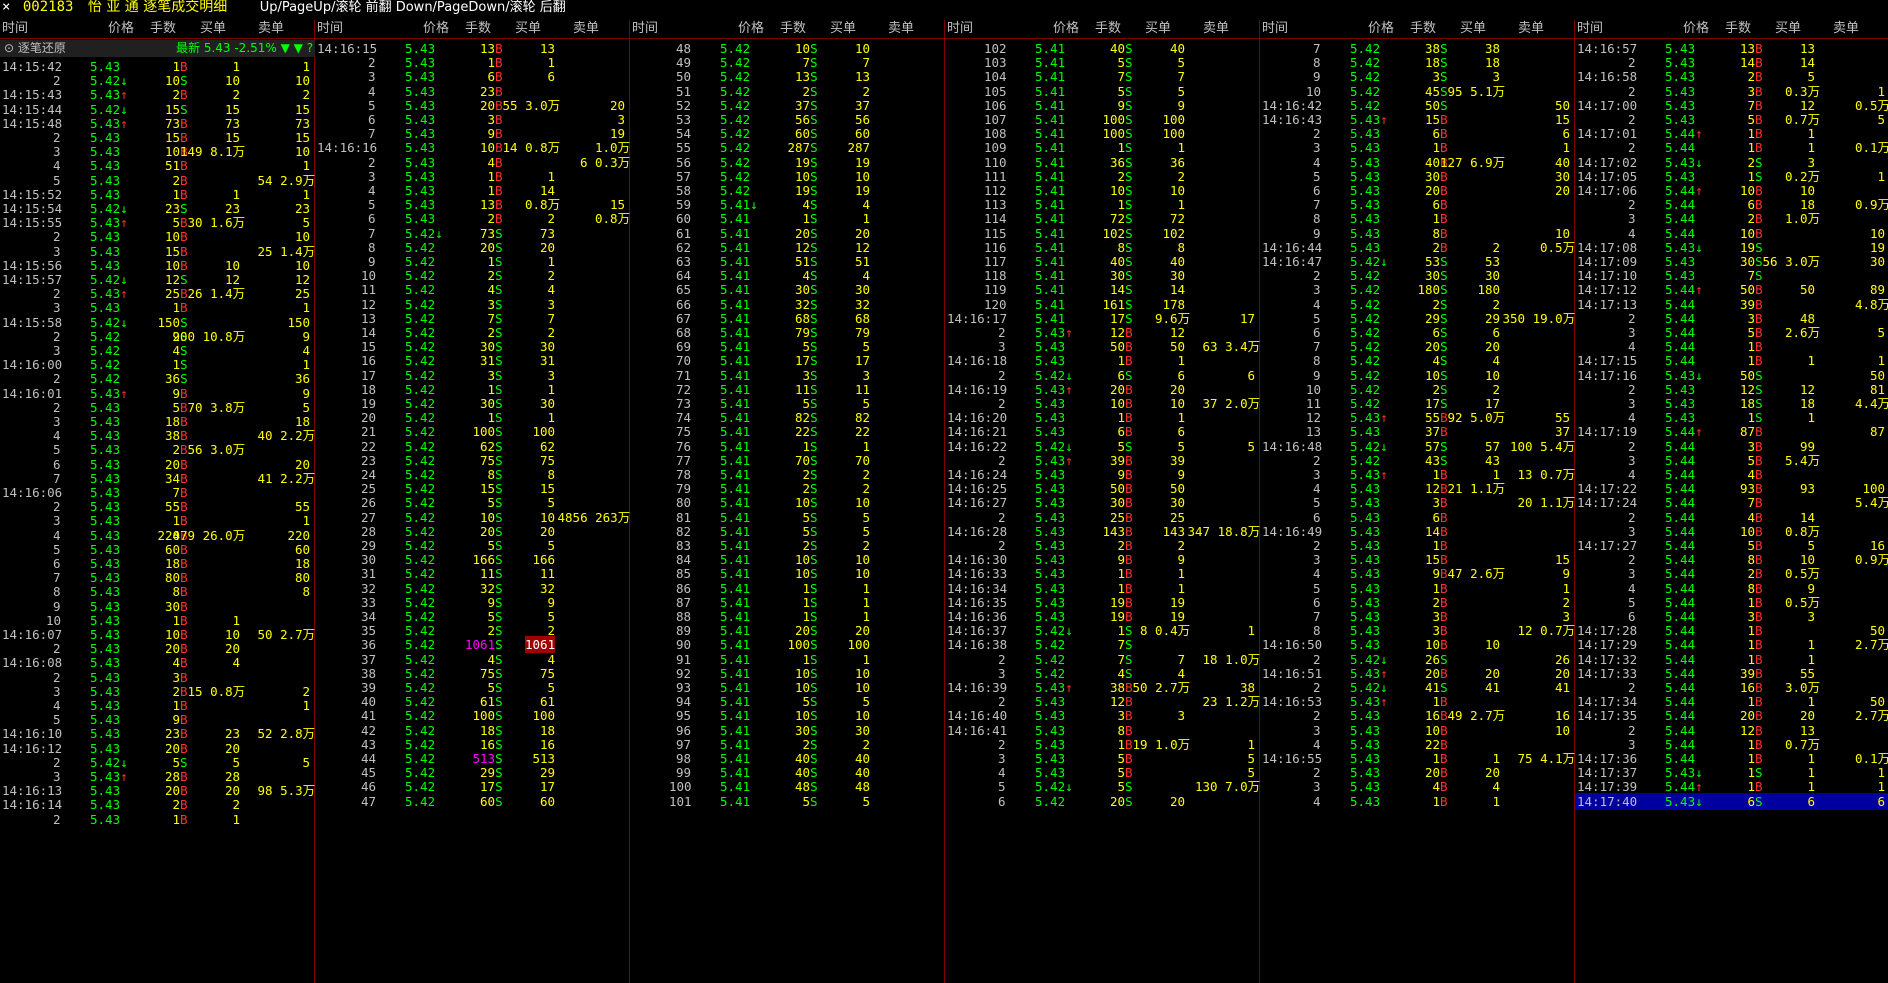  I want to click on trade-price: 5.43↓, so click(1684, 801).